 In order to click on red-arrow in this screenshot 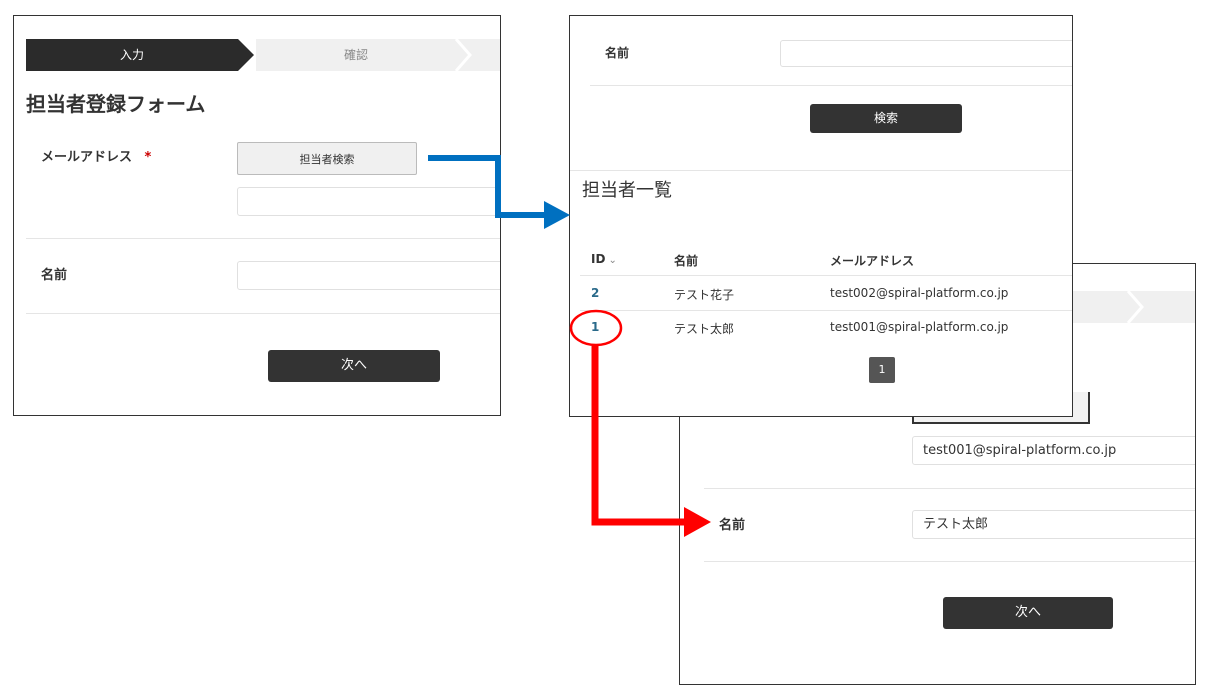, I will do `click(651, 441)`.